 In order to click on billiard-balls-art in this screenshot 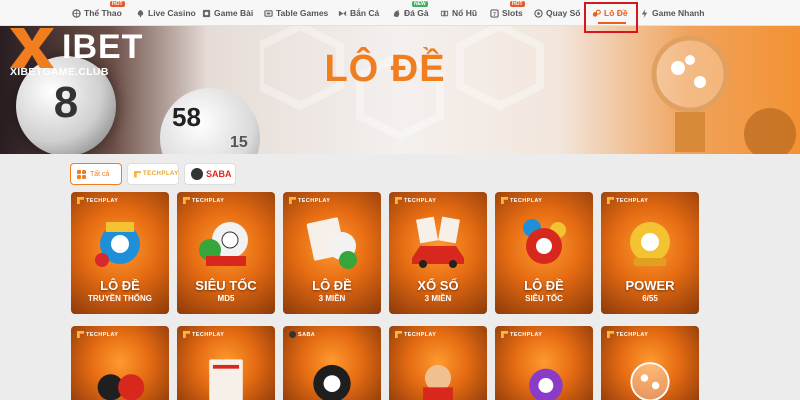, I will do `click(121, 387)`.